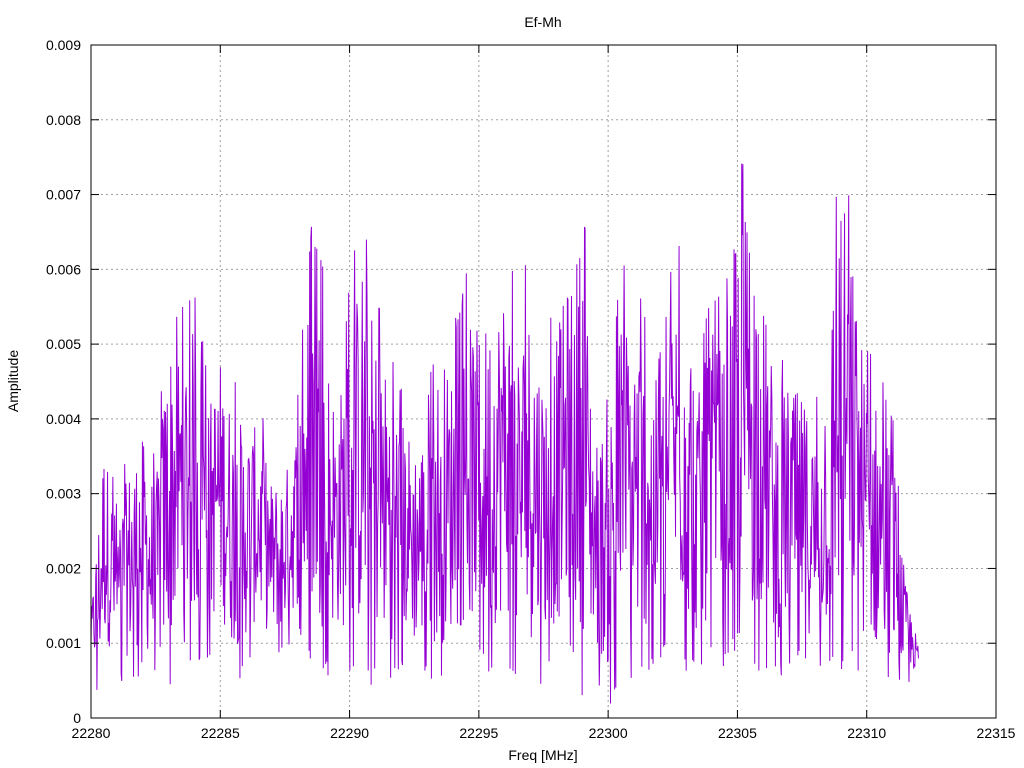  I want to click on y-tick-label: 0.009, so click(63, 45).